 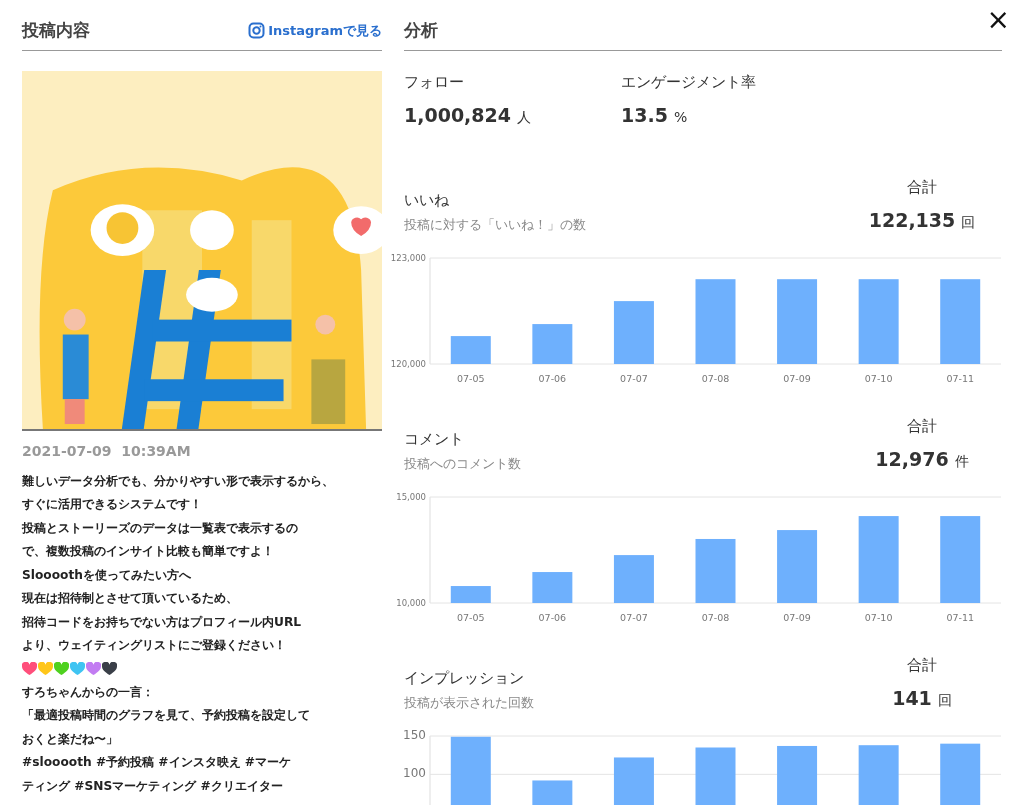 What do you see at coordinates (154, 645) in the screenshot?
I see `post-text-line: より、ウェイティングリストにご登録ください！` at bounding box center [154, 645].